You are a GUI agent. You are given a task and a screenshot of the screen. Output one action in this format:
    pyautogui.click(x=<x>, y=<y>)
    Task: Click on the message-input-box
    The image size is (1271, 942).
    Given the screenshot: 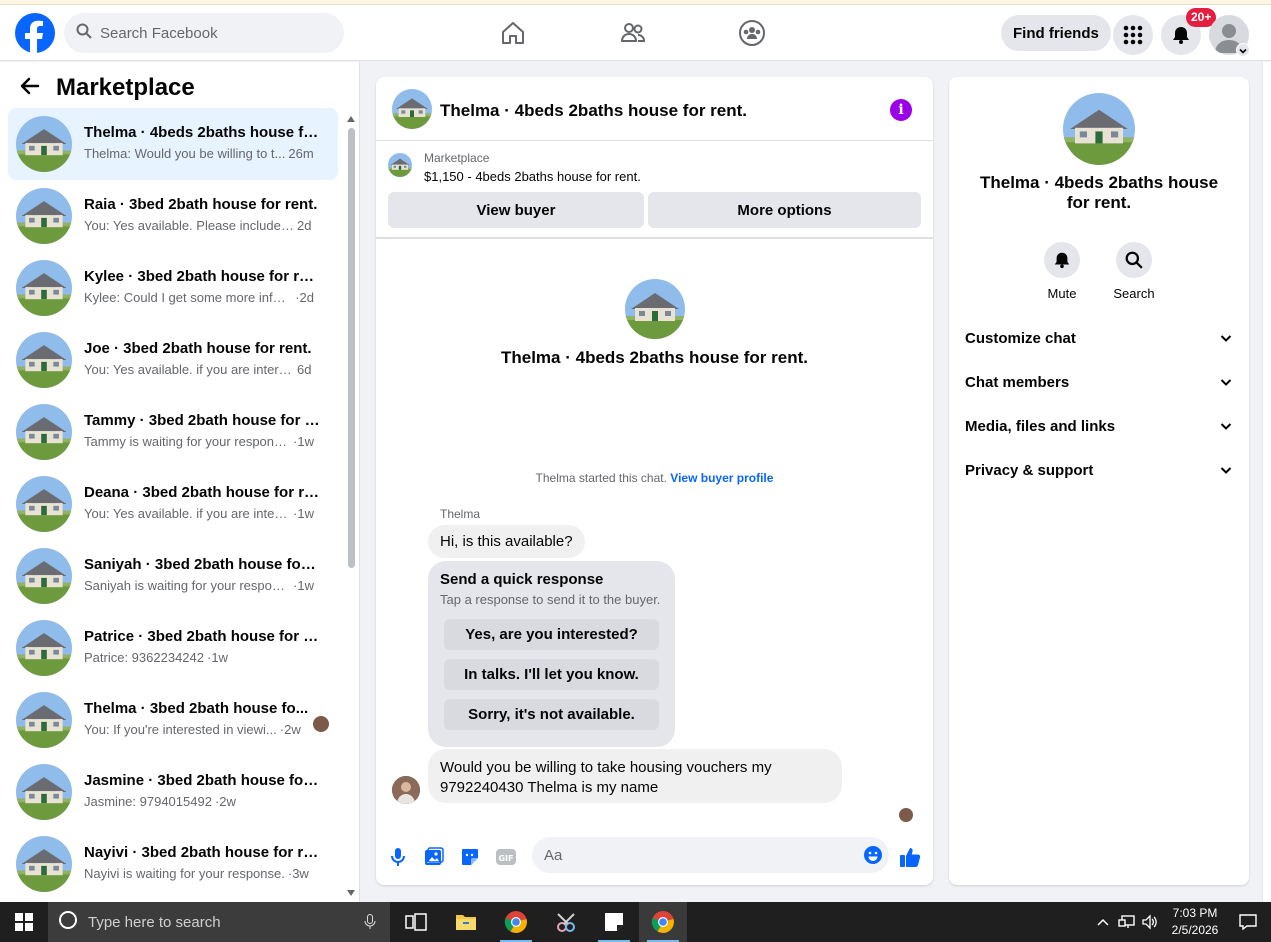 What is the action you would take?
    pyautogui.click(x=710, y=855)
    